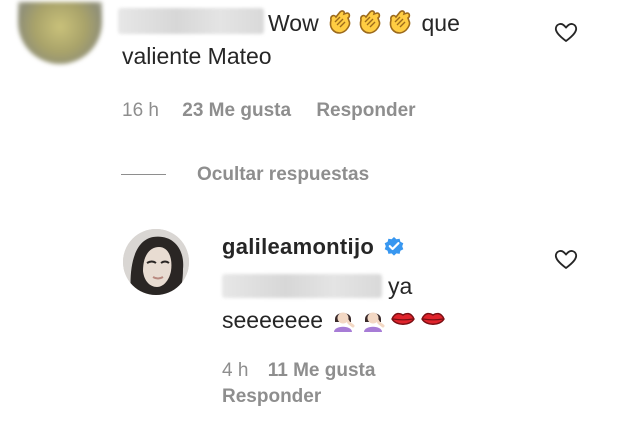 The image size is (620, 425). I want to click on avatar-photo, so click(156, 262).